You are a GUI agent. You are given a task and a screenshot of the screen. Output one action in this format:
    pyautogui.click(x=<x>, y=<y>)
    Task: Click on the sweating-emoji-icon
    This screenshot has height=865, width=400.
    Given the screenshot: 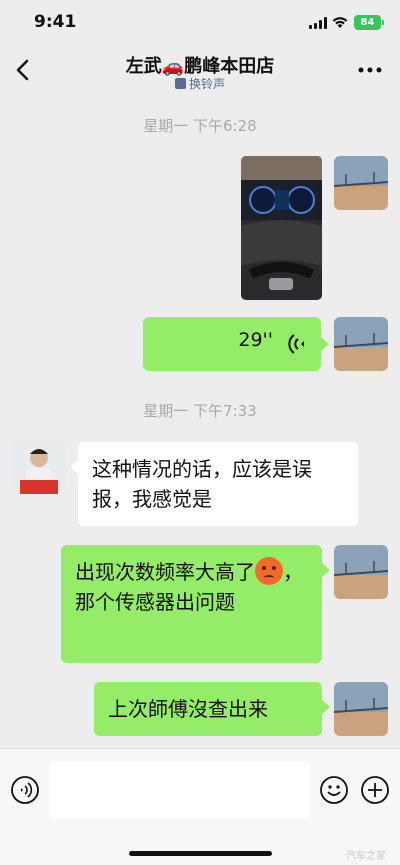 What is the action you would take?
    pyautogui.click(x=269, y=571)
    